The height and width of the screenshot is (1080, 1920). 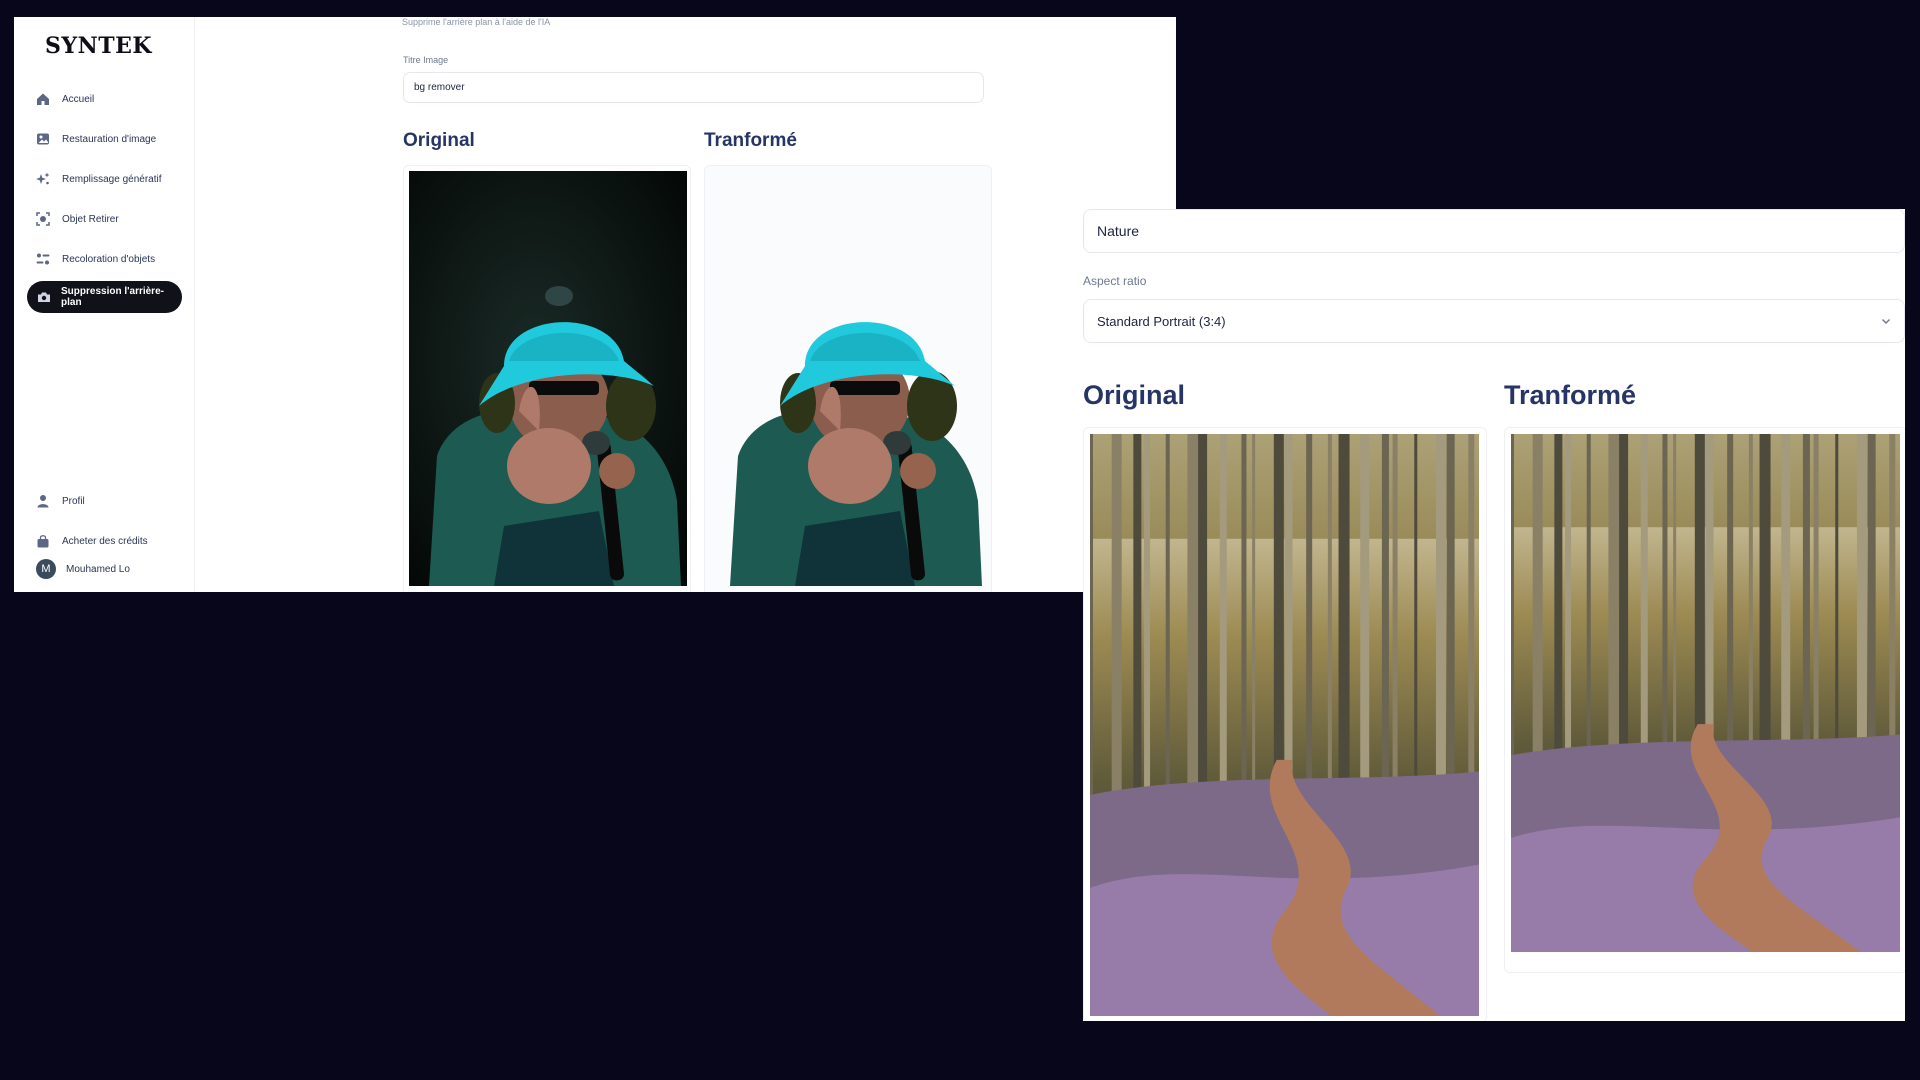 I want to click on sidebar-item-suppression: Suppression l'arrière-plan, so click(x=104, y=297).